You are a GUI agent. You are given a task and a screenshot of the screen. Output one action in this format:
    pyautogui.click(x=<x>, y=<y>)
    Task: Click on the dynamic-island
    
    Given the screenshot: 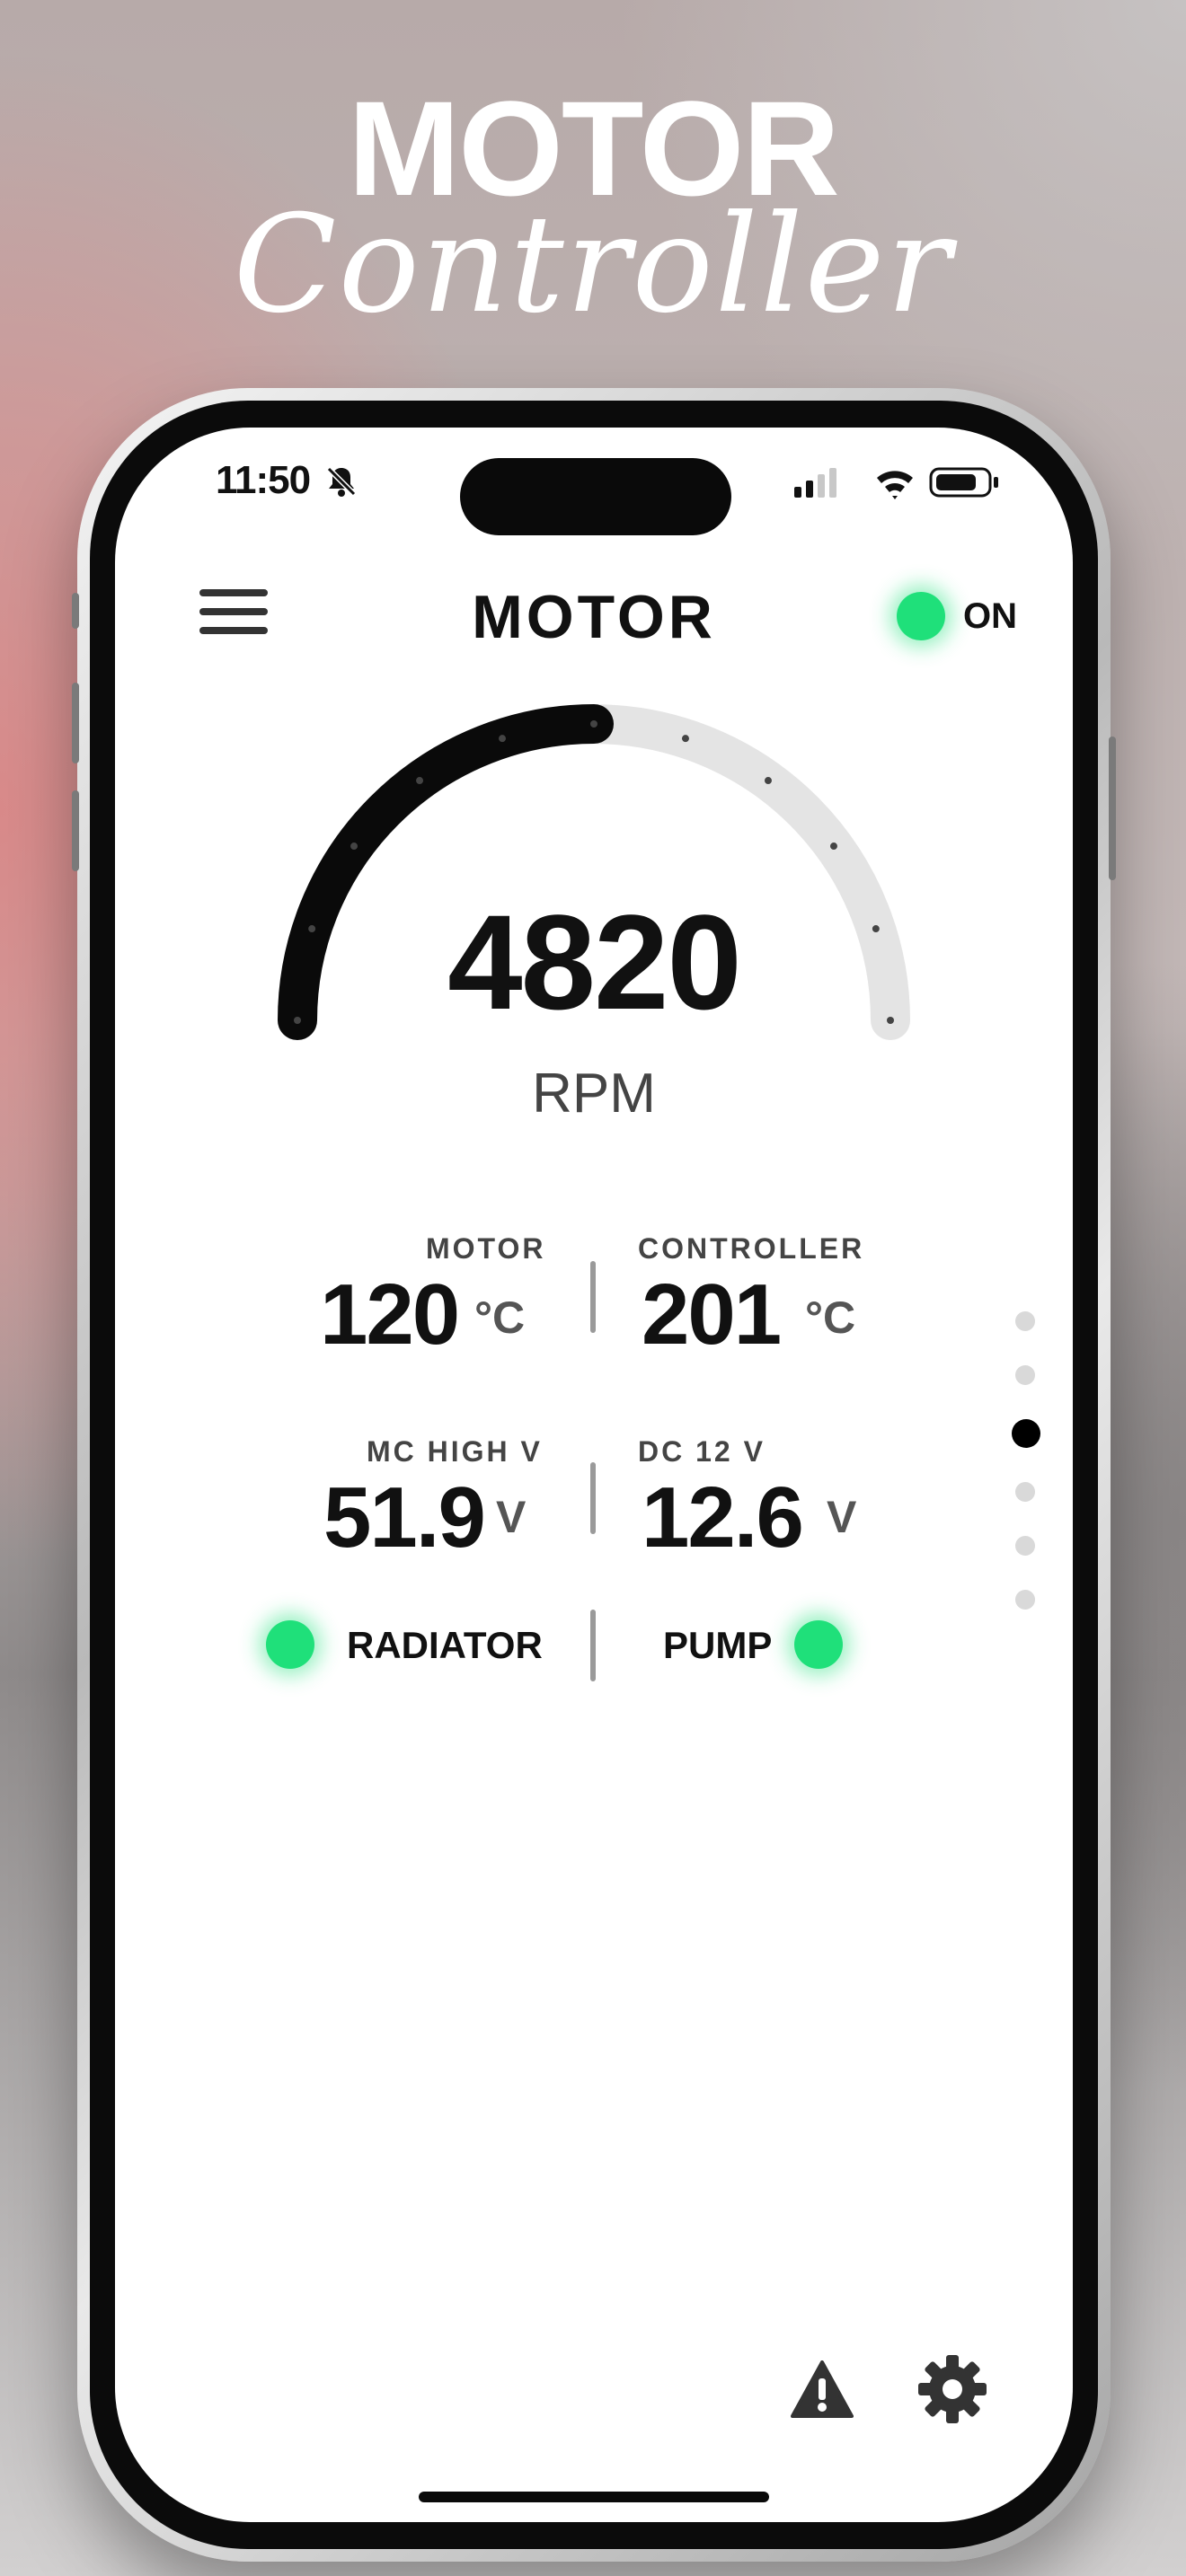 What is the action you would take?
    pyautogui.click(x=595, y=496)
    